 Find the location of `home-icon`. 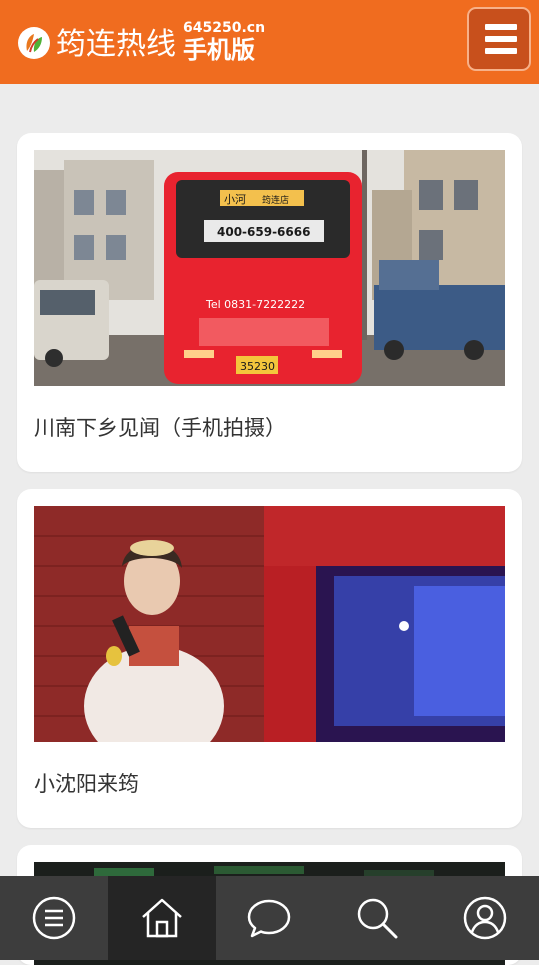

home-icon is located at coordinates (161, 918).